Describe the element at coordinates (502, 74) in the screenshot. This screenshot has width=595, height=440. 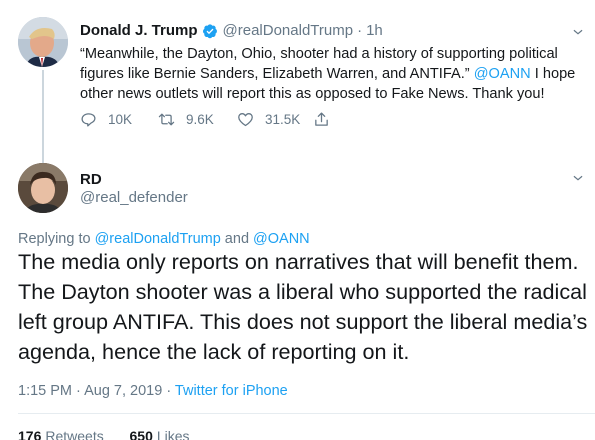
I see `mention-link-oann: @OANN` at that location.